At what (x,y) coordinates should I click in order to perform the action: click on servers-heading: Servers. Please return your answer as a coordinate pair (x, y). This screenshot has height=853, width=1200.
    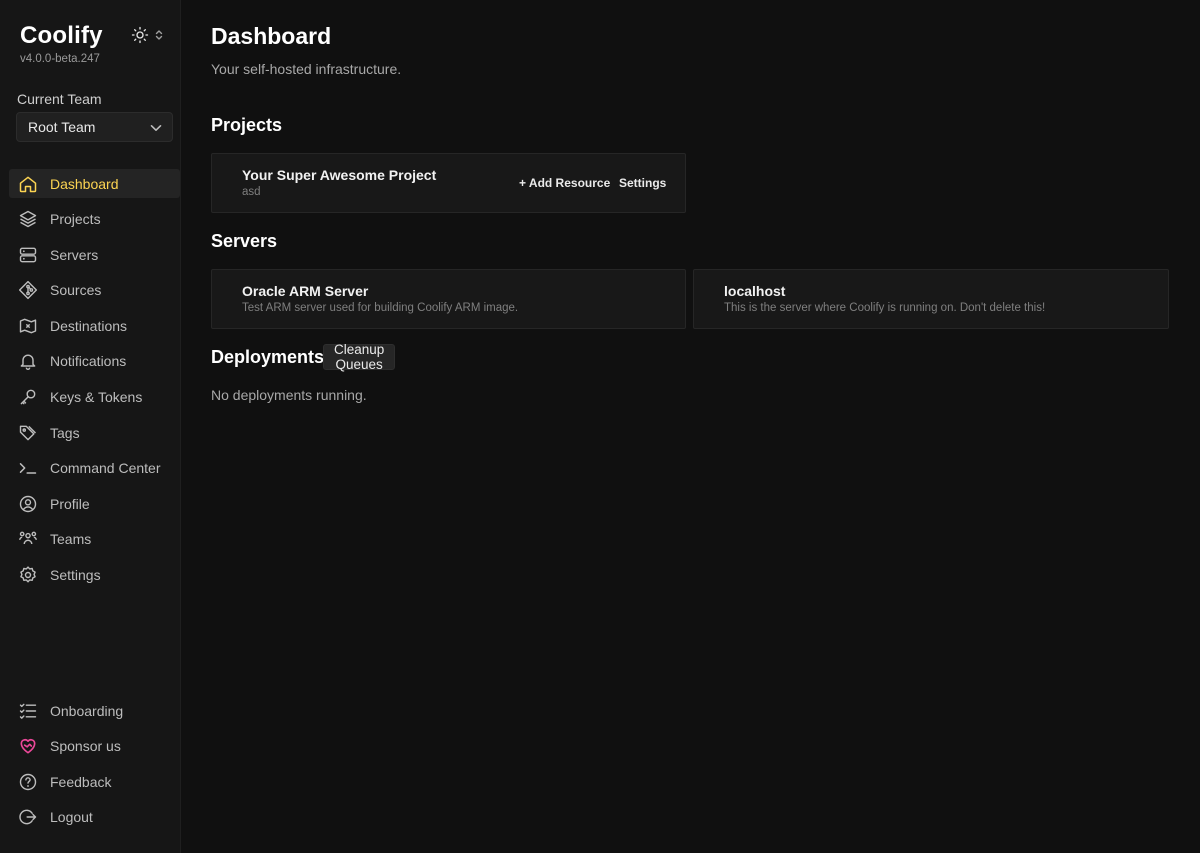
    Looking at the image, I should click on (244, 241).